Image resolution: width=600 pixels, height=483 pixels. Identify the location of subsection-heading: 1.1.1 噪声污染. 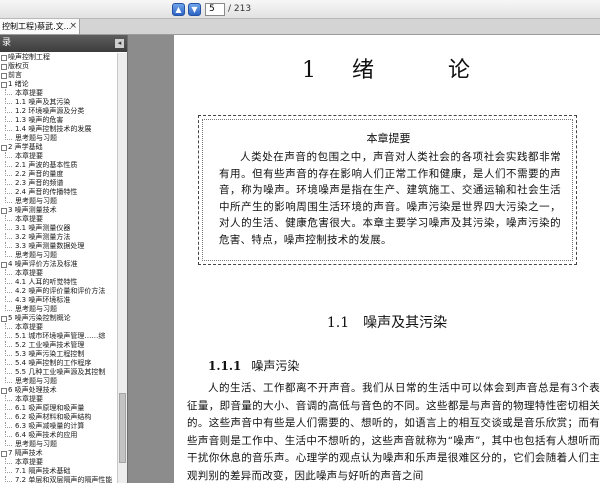
(253, 365).